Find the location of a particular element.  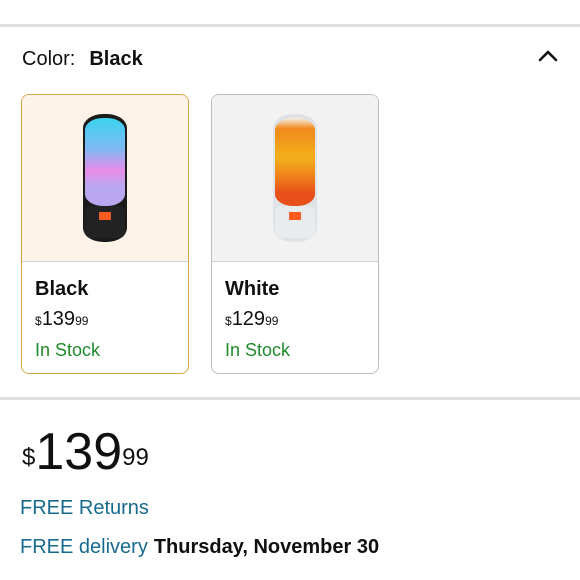

product-image-black is located at coordinates (105, 178).